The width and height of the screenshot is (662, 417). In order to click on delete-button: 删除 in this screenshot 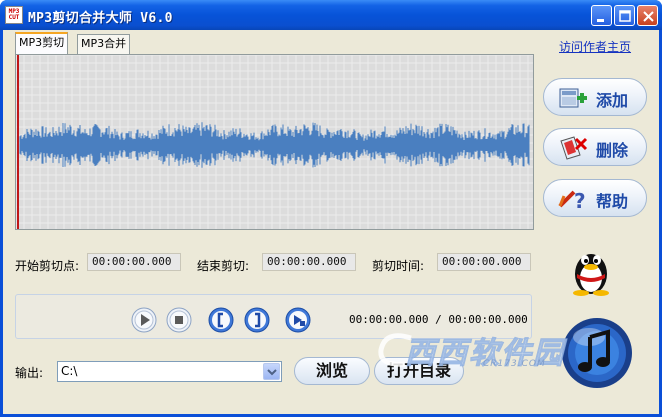, I will do `click(595, 147)`.